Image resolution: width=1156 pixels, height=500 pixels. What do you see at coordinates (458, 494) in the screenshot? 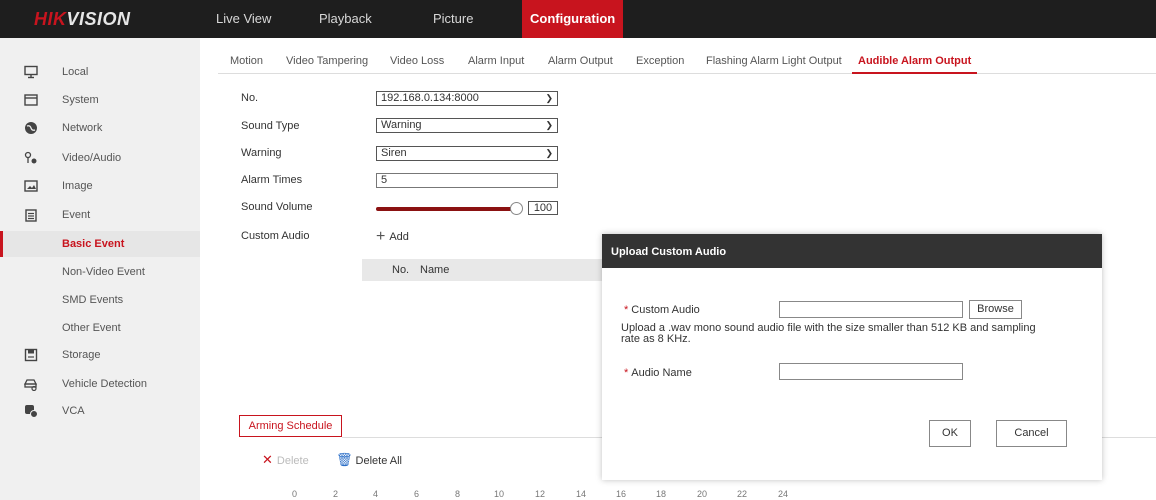
I see `schedule-tick: 8` at bounding box center [458, 494].